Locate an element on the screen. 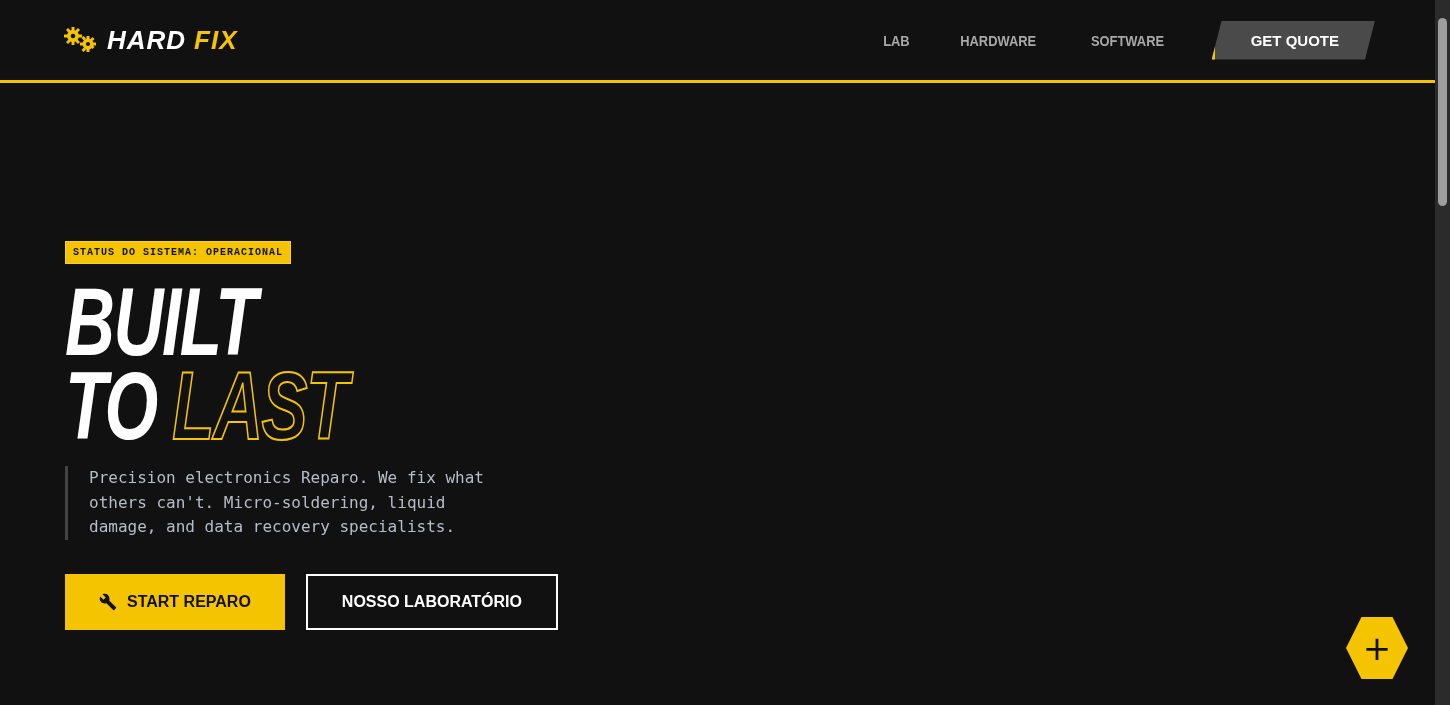 This screenshot has height=705, width=1450. brand-name: HARD is located at coordinates (147, 40).